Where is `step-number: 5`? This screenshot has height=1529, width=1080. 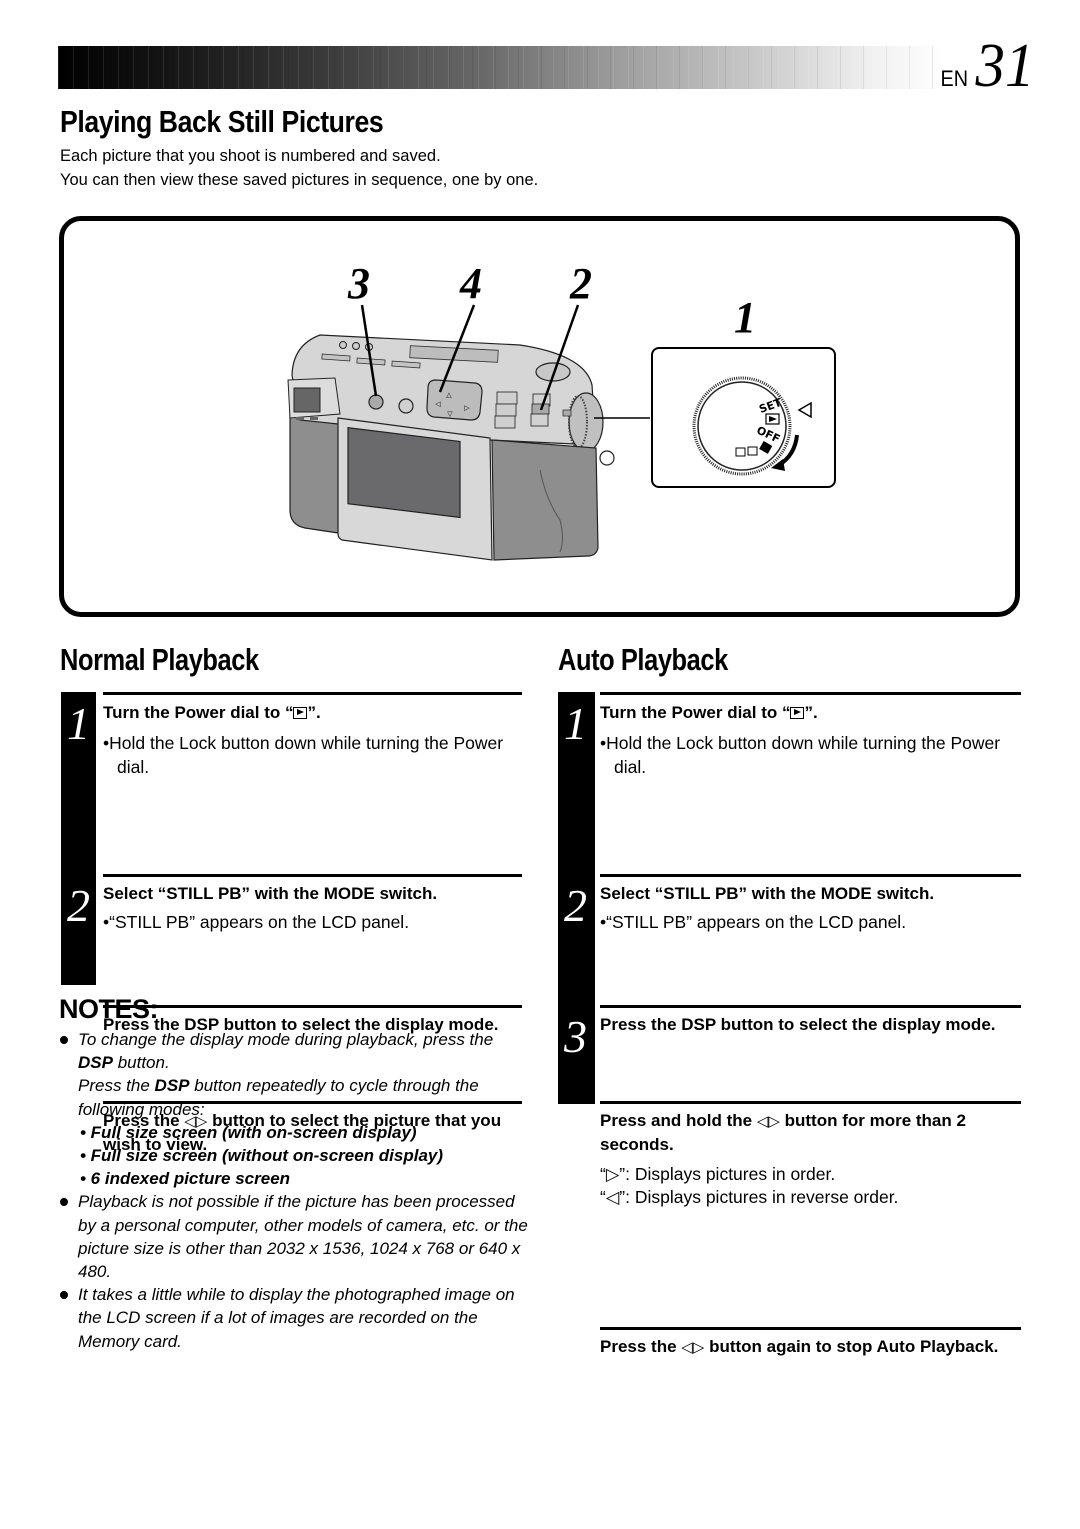 step-number: 5 is located at coordinates (575, 1360).